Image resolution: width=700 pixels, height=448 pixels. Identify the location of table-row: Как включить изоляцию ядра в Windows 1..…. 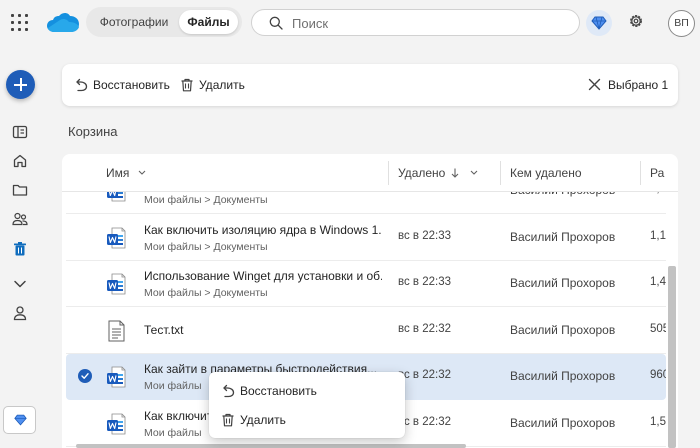
(366, 238).